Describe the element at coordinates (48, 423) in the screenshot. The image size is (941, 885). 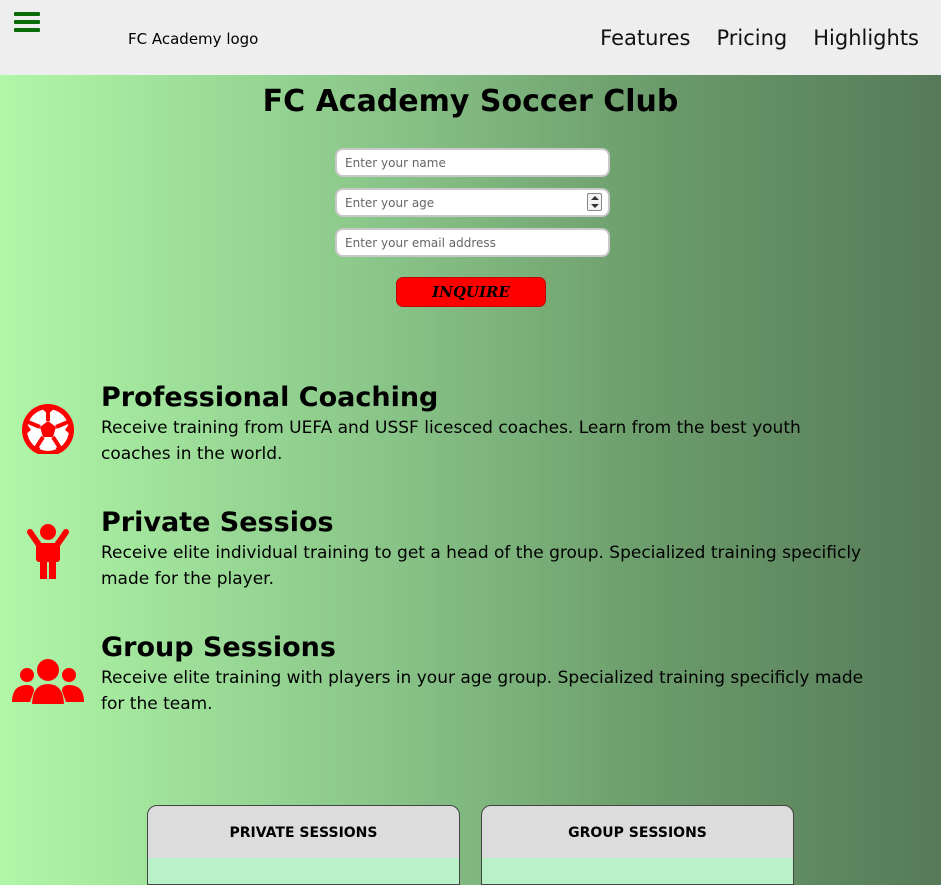
I see `soccer-ball-icon` at that location.